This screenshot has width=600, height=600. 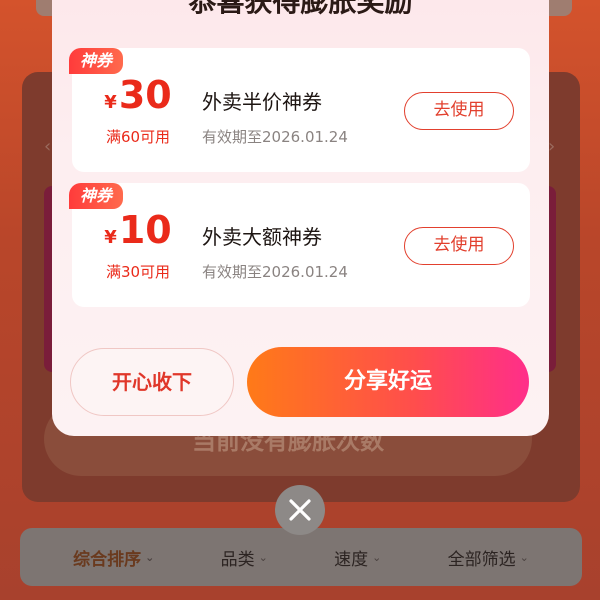 I want to click on coupon-amount: ¥ 10, so click(x=138, y=230).